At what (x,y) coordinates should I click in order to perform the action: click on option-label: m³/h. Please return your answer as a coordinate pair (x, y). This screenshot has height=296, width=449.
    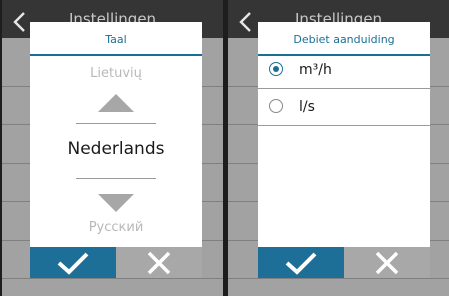
    Looking at the image, I should click on (315, 70).